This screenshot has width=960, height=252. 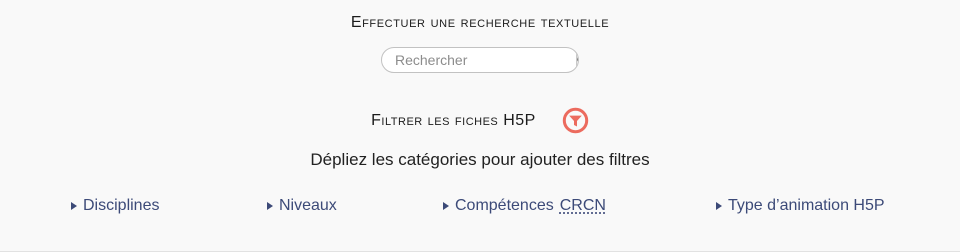 What do you see at coordinates (453, 120) in the screenshot?
I see `filter-title-text: Filtrer les fiches H5P` at bounding box center [453, 120].